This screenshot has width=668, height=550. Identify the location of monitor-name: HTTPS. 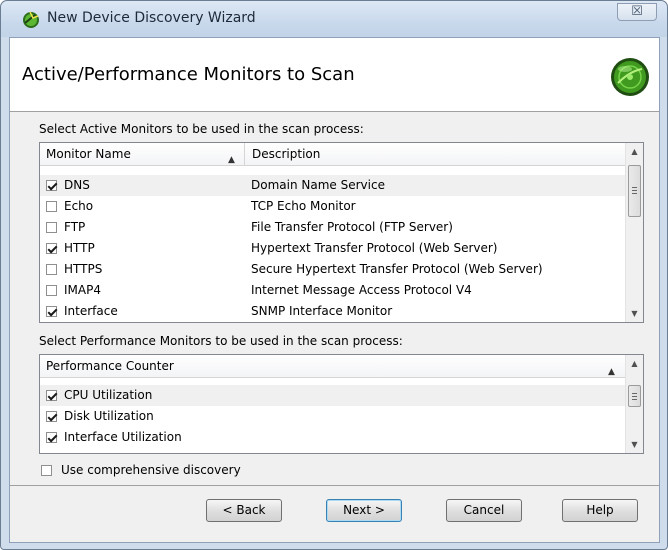
(83, 269).